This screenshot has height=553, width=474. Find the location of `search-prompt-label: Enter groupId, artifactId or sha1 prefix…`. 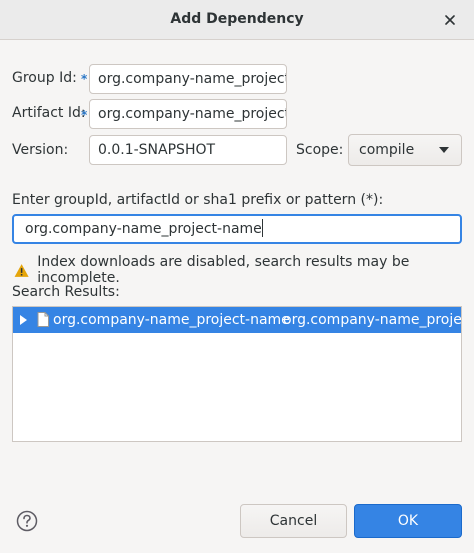

search-prompt-label: Enter groupId, artifactId or sha1 prefix… is located at coordinates (198, 200).